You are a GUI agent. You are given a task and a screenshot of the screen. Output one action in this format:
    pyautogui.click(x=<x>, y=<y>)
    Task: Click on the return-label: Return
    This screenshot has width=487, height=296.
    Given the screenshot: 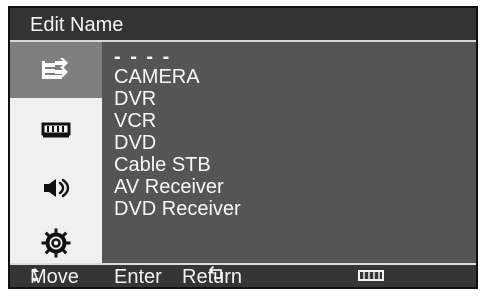 What is the action you would take?
    pyautogui.click(x=212, y=277)
    